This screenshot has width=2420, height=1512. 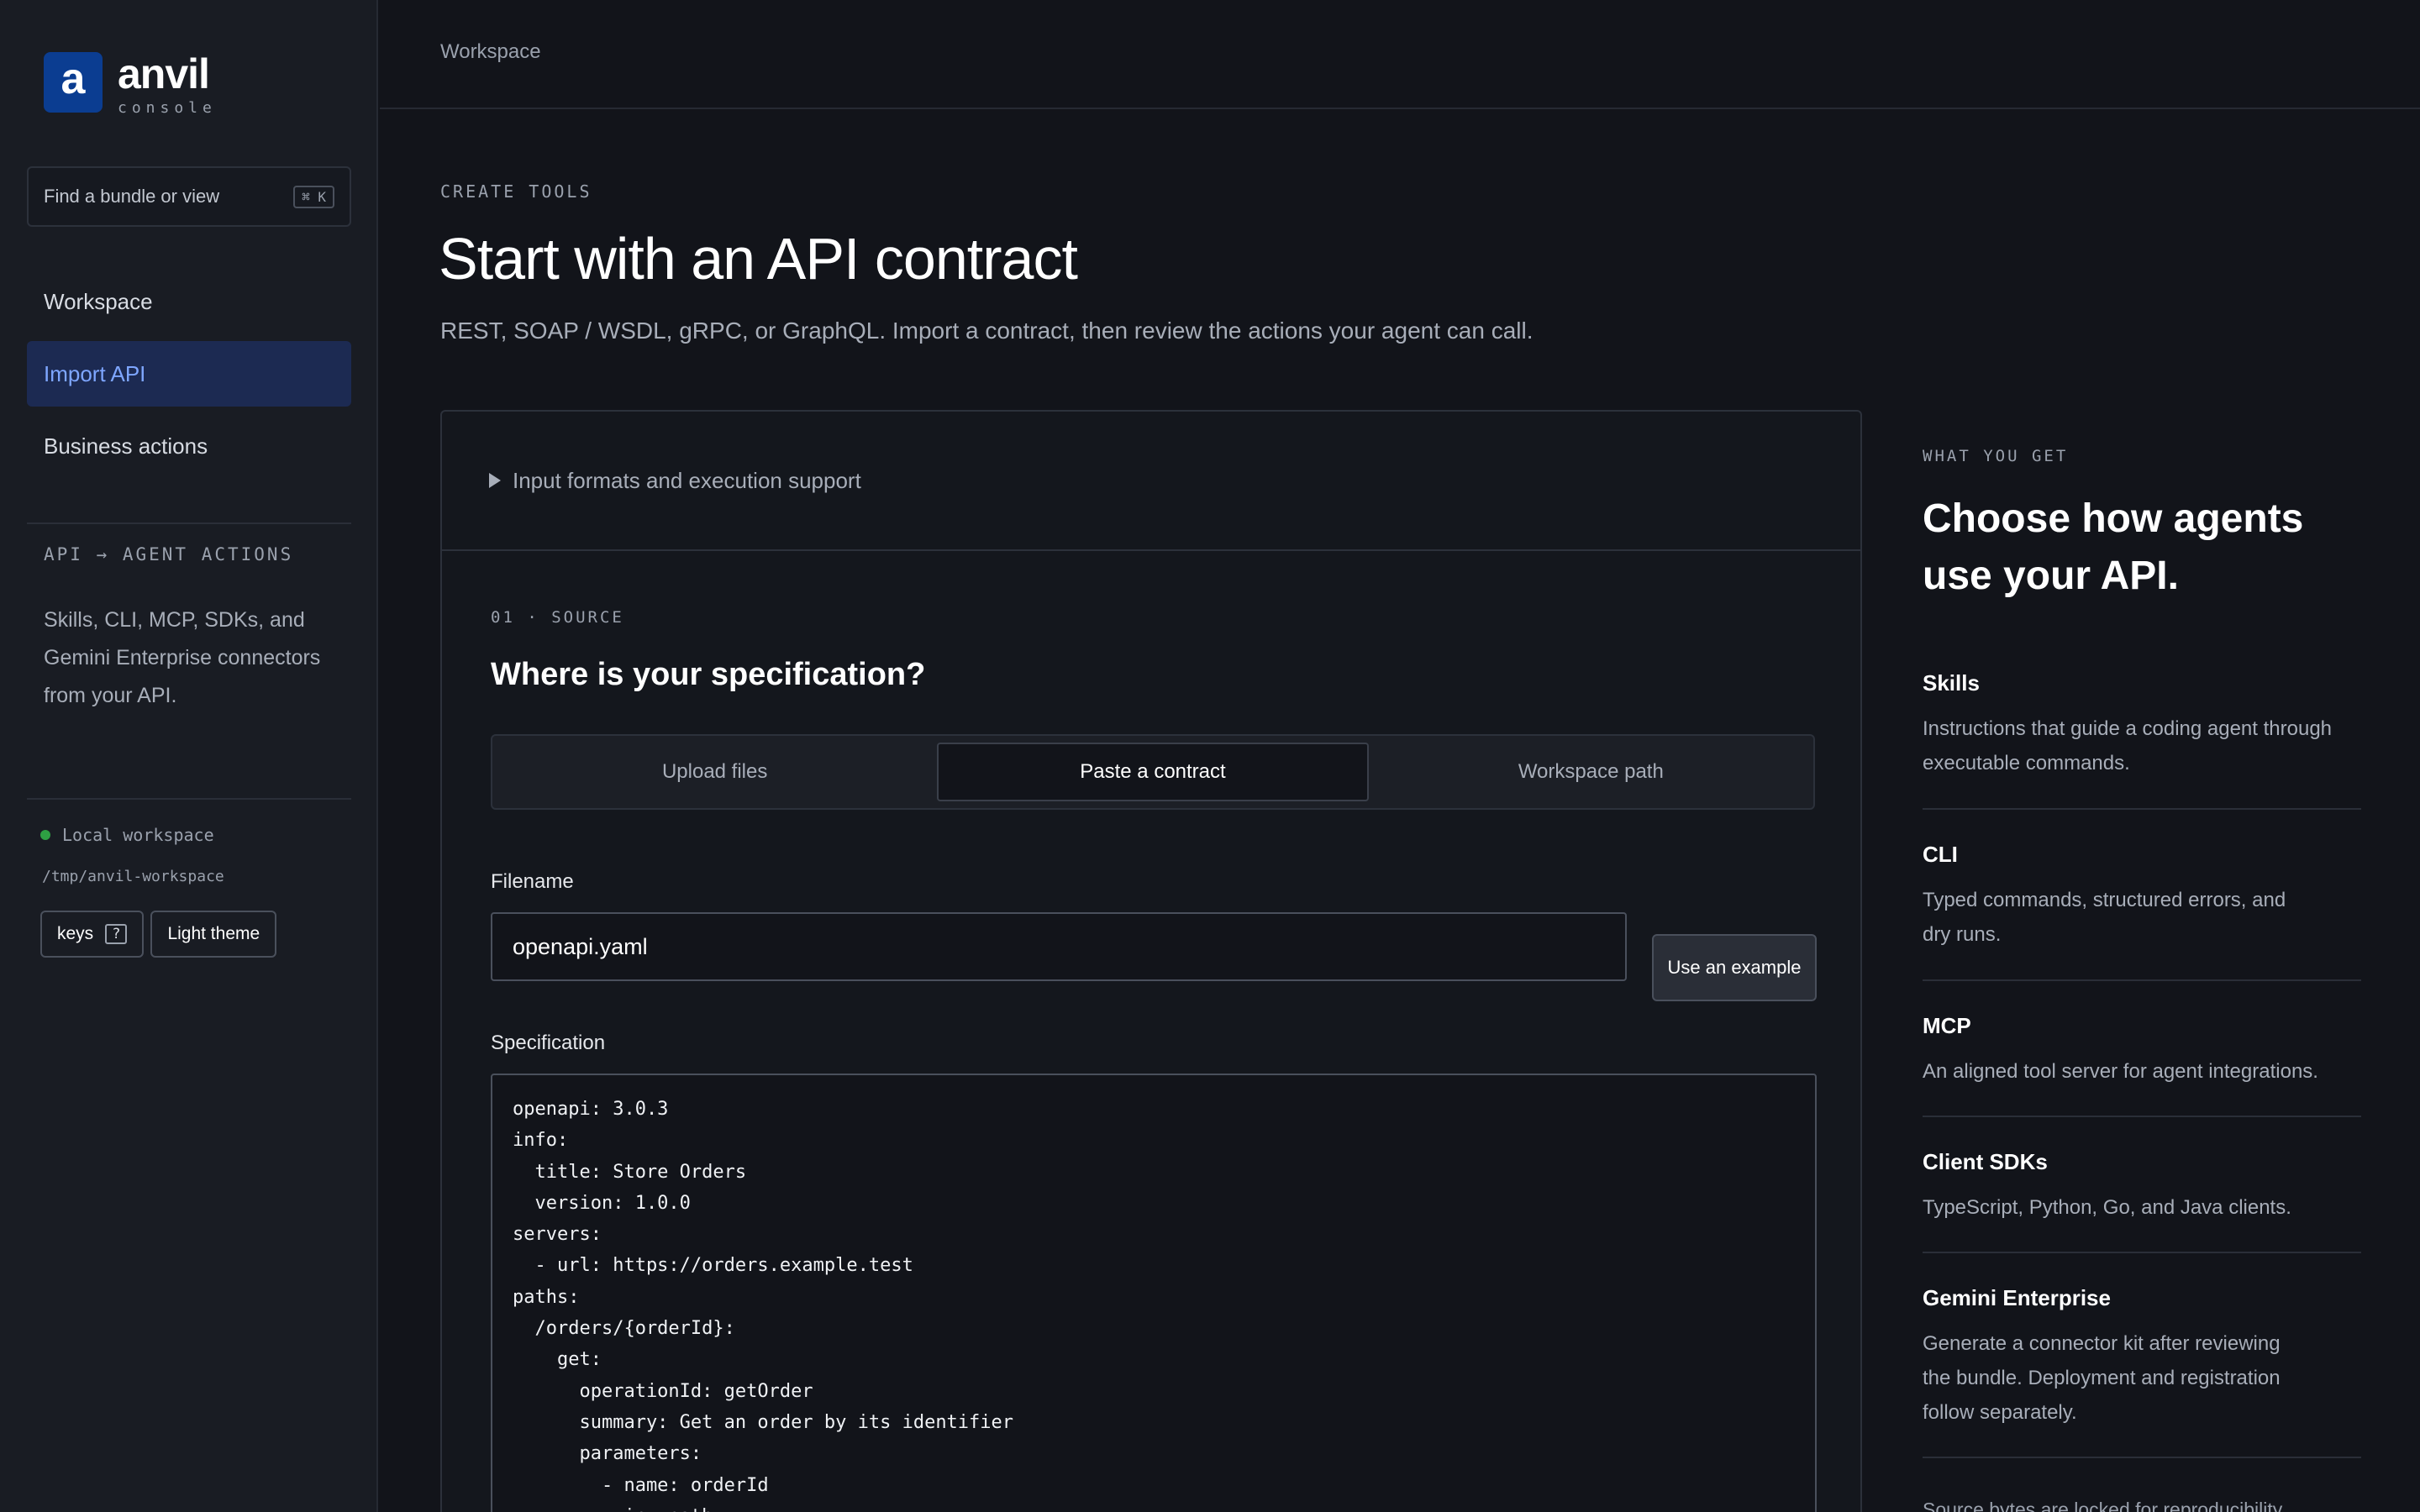 I want to click on feature-name: Skills, so click(x=1951, y=683).